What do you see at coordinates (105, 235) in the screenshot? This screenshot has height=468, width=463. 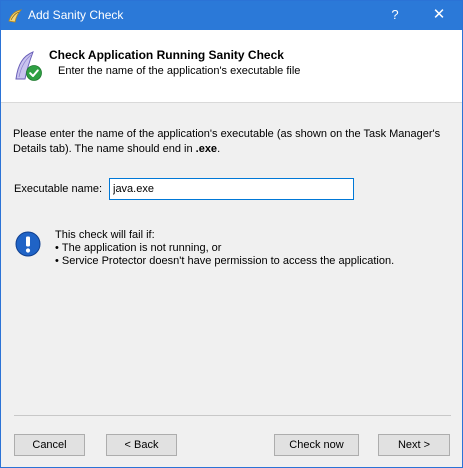 I see `failure-heading: This check will fail if:` at bounding box center [105, 235].